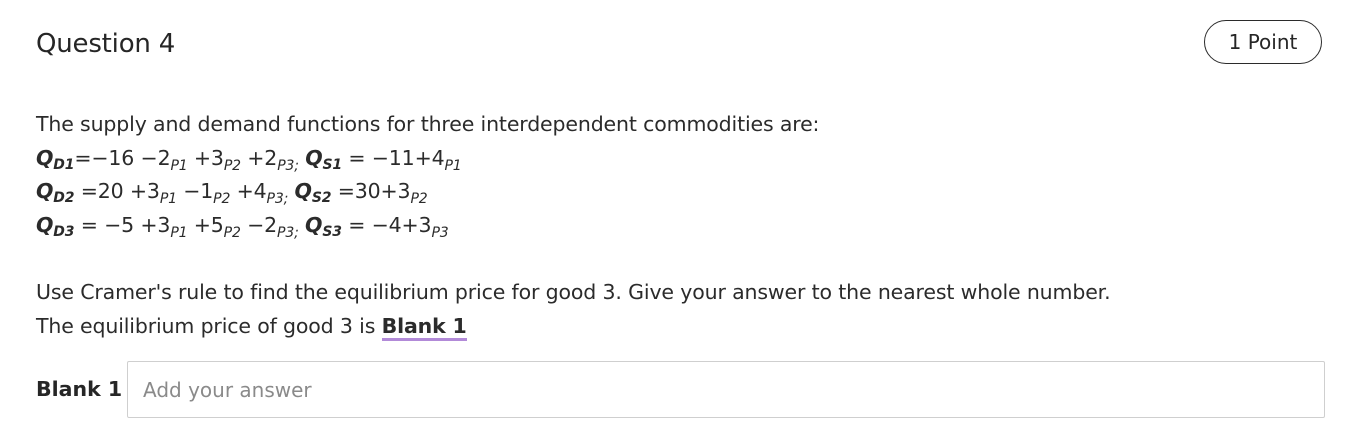 This screenshot has width=1364, height=444. Describe the element at coordinates (55, 226) in the screenshot. I see `demand-symbol: QD3` at that location.